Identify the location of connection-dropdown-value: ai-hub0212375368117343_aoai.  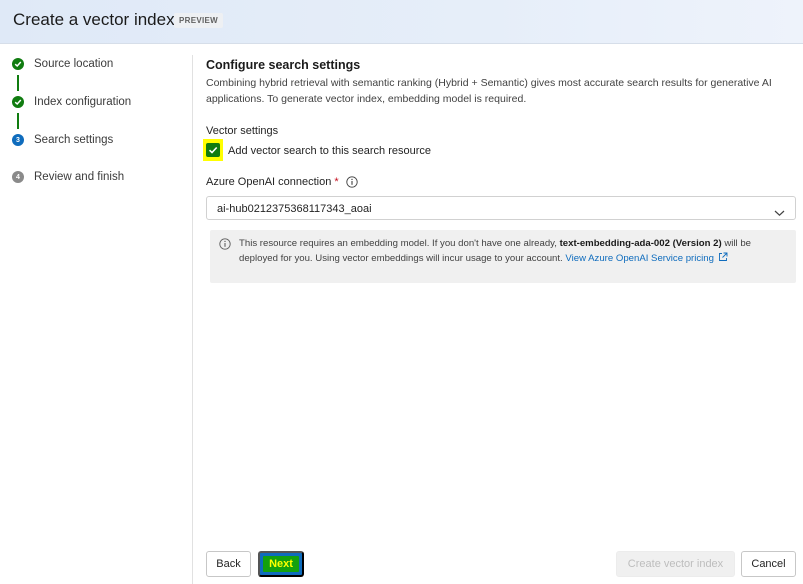
(294, 209).